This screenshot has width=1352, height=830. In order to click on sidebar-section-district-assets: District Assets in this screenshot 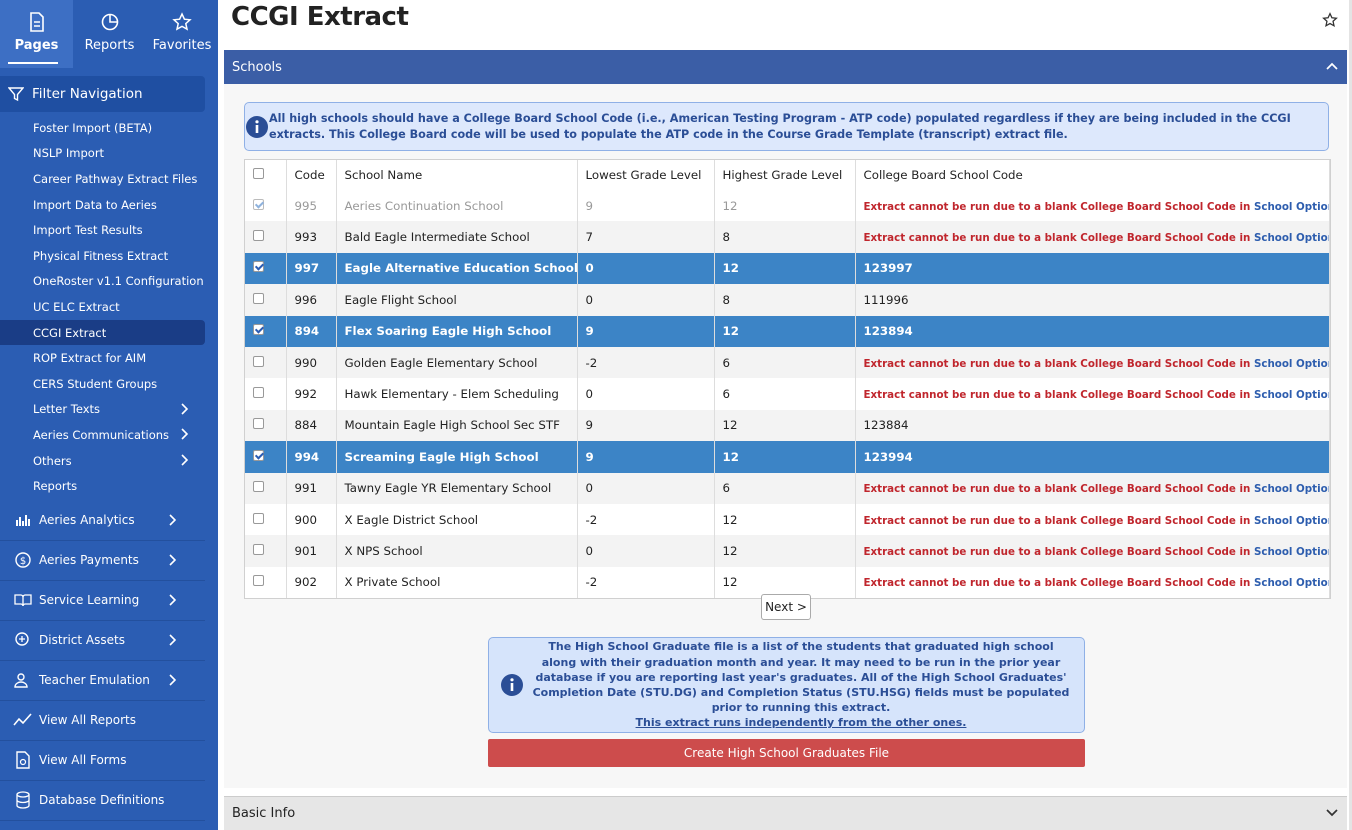, I will do `click(102, 641)`.